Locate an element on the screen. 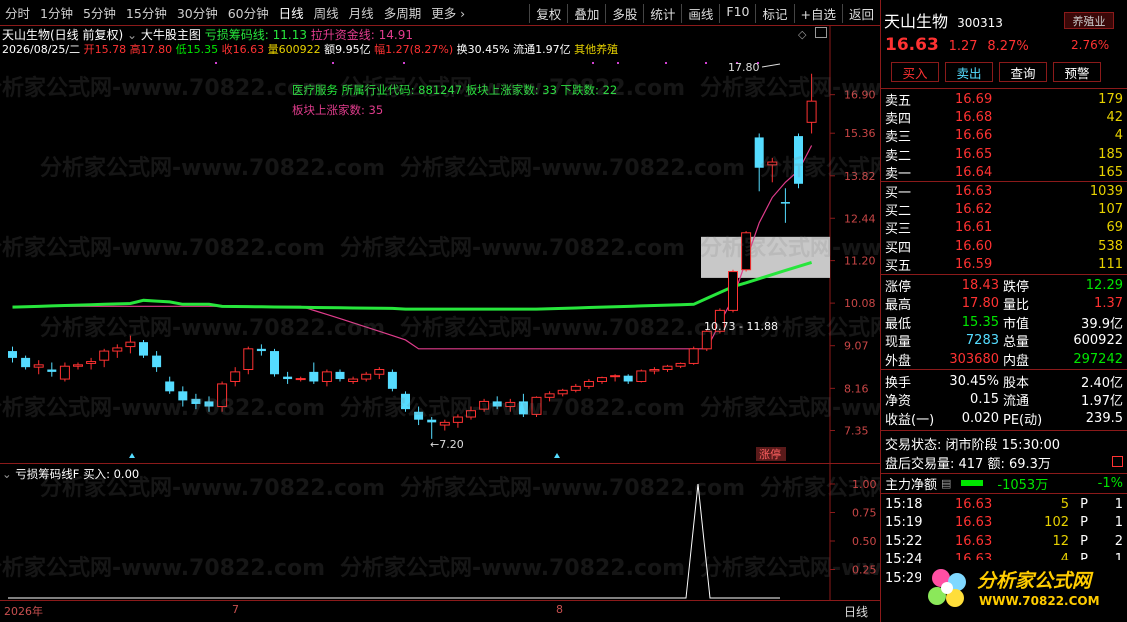 The image size is (1127, 622). asks-row: 卖五 16.69 179 is located at coordinates (1004, 99).